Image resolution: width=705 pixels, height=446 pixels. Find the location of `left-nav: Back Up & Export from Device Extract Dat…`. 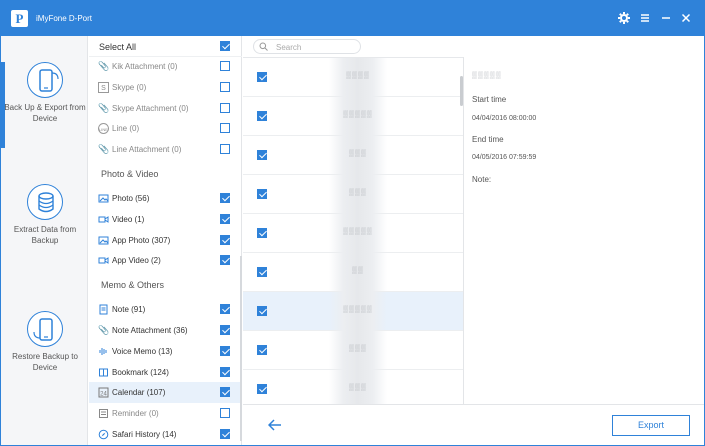

left-nav: Back Up & Export from Device Extract Dat… is located at coordinates (44, 240).